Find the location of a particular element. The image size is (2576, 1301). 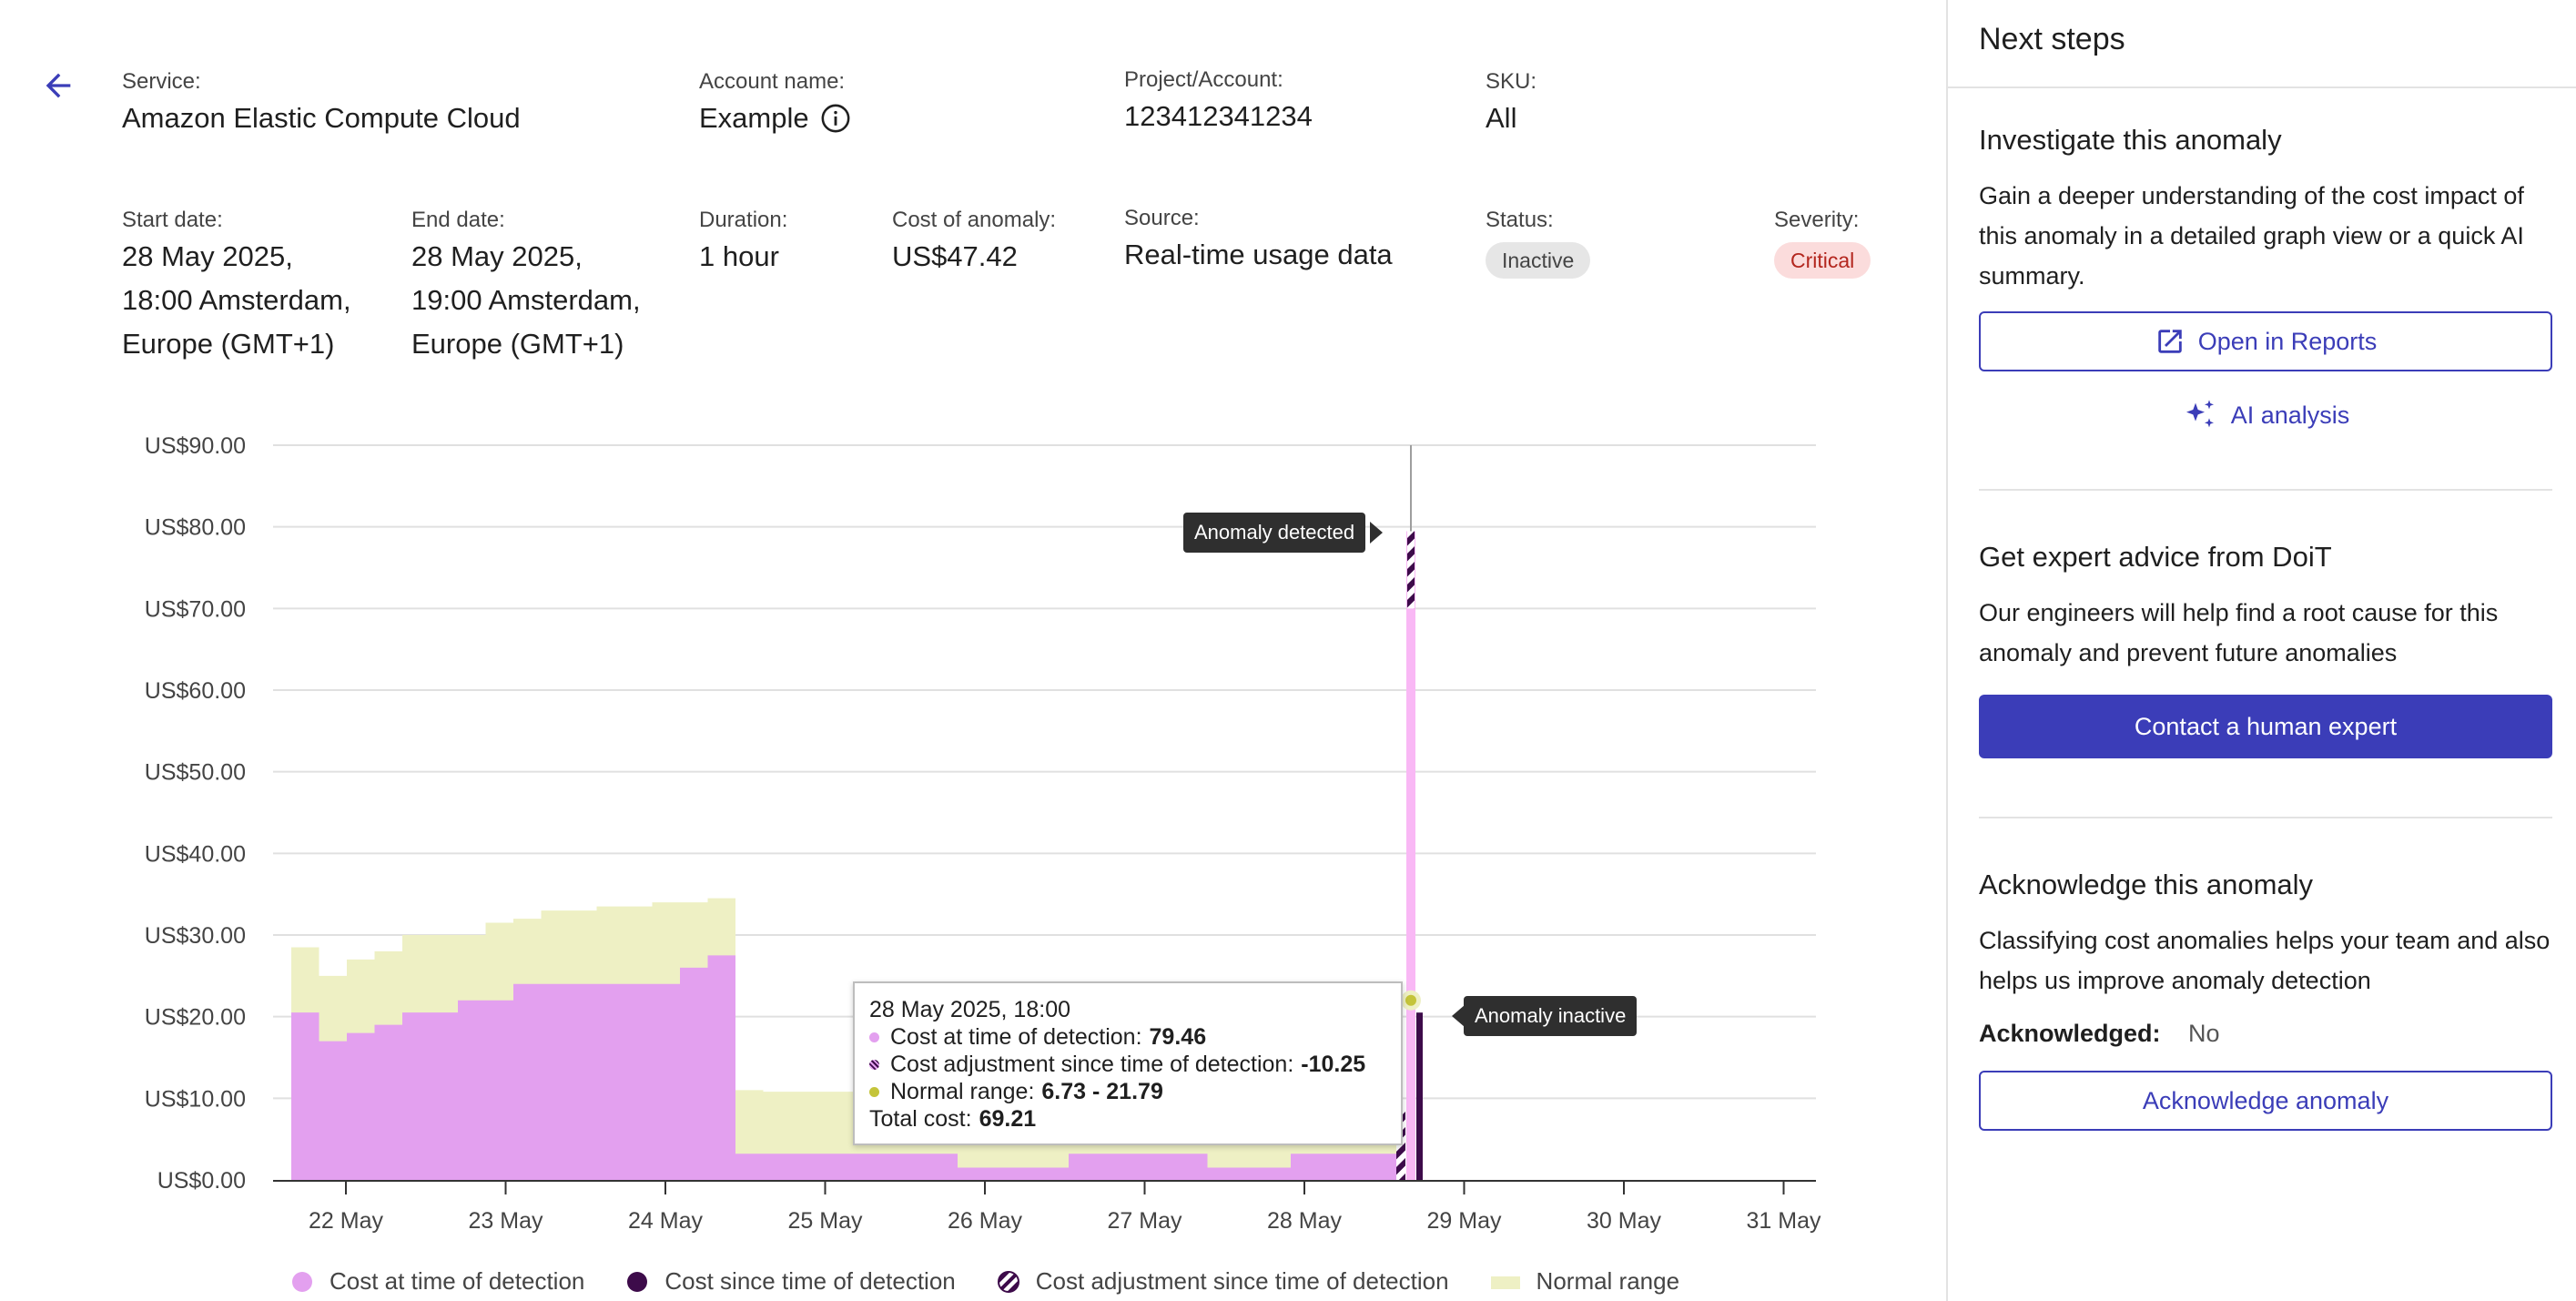

sparkle-icon is located at coordinates (2200, 414).